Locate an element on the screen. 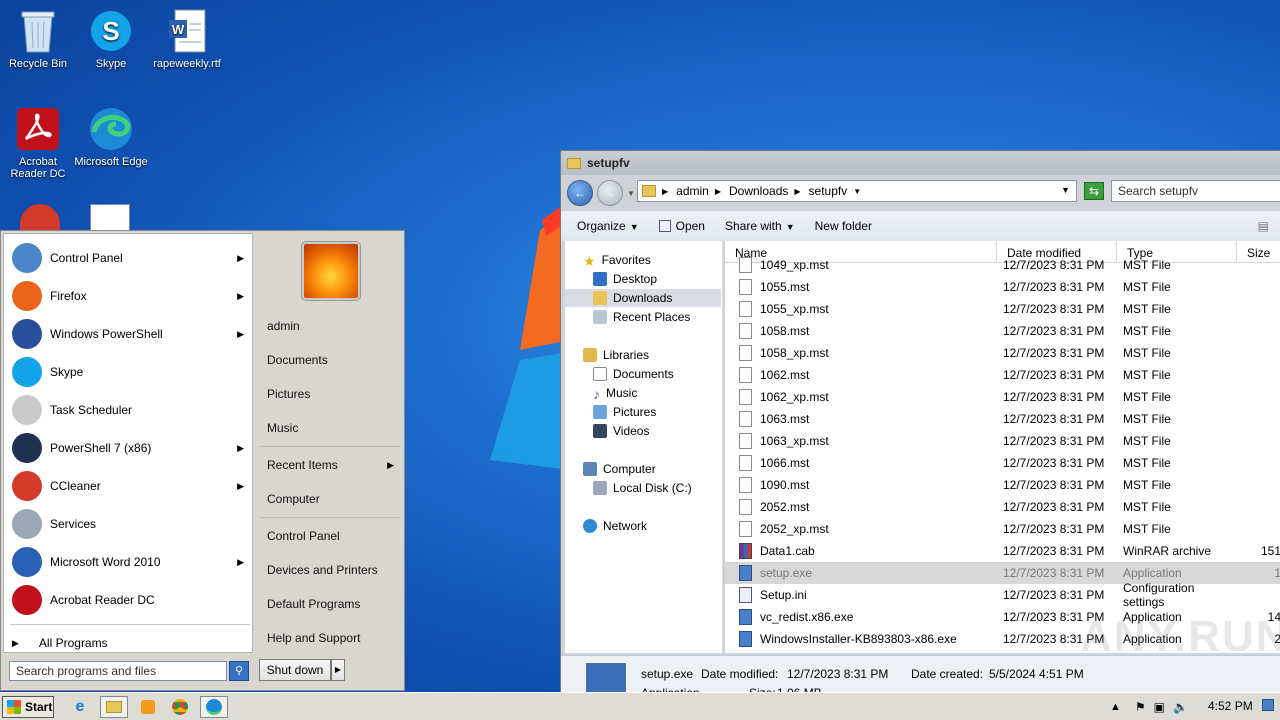 This screenshot has width=1280, height=720. nav-downloads: Downloads is located at coordinates (643, 298).